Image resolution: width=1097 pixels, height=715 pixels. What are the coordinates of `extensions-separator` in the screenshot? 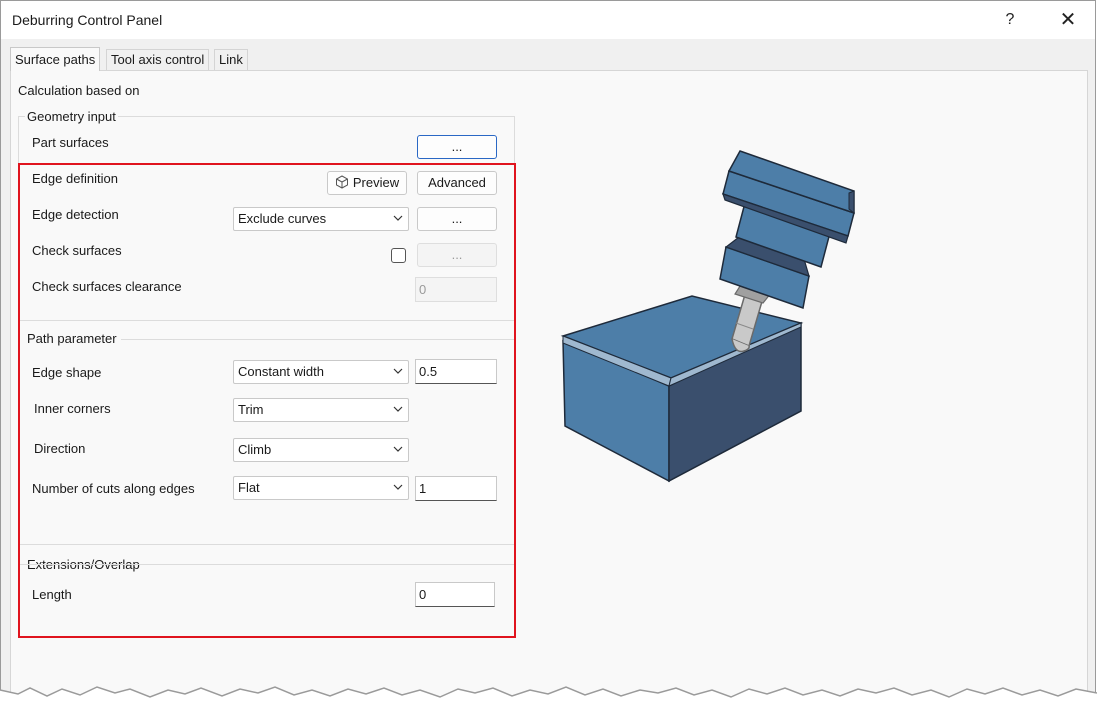 It's located at (267, 544).